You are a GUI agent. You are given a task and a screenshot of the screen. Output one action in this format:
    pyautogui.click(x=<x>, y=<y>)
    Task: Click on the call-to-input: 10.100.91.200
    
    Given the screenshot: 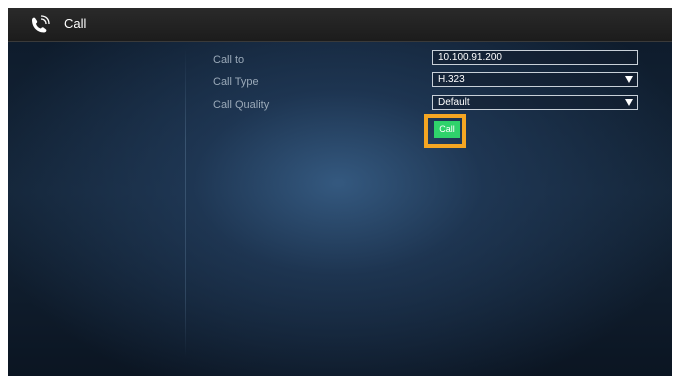 What is the action you would take?
    pyautogui.click(x=535, y=57)
    